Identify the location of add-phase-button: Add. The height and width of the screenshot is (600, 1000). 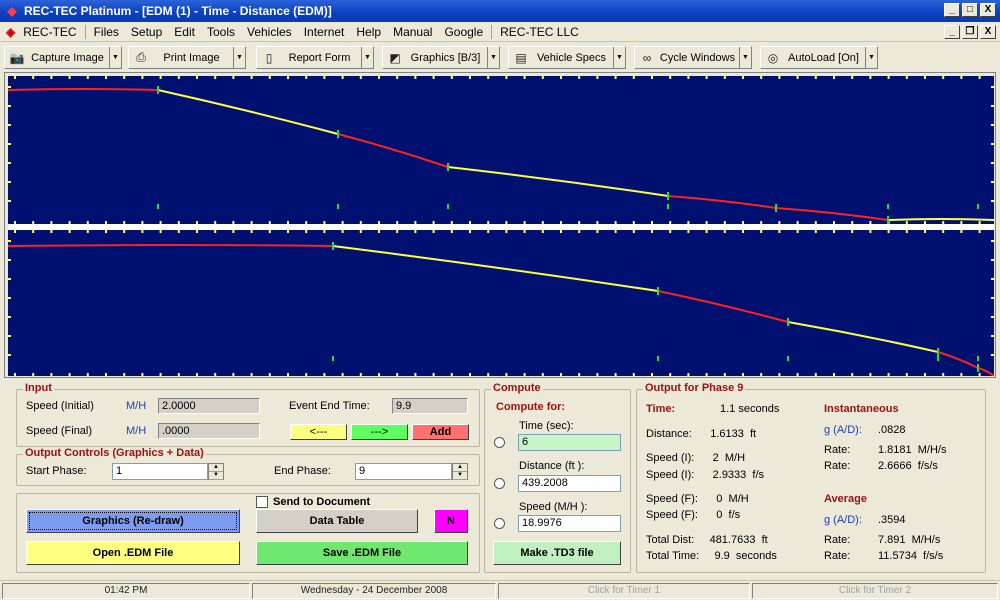
(440, 432).